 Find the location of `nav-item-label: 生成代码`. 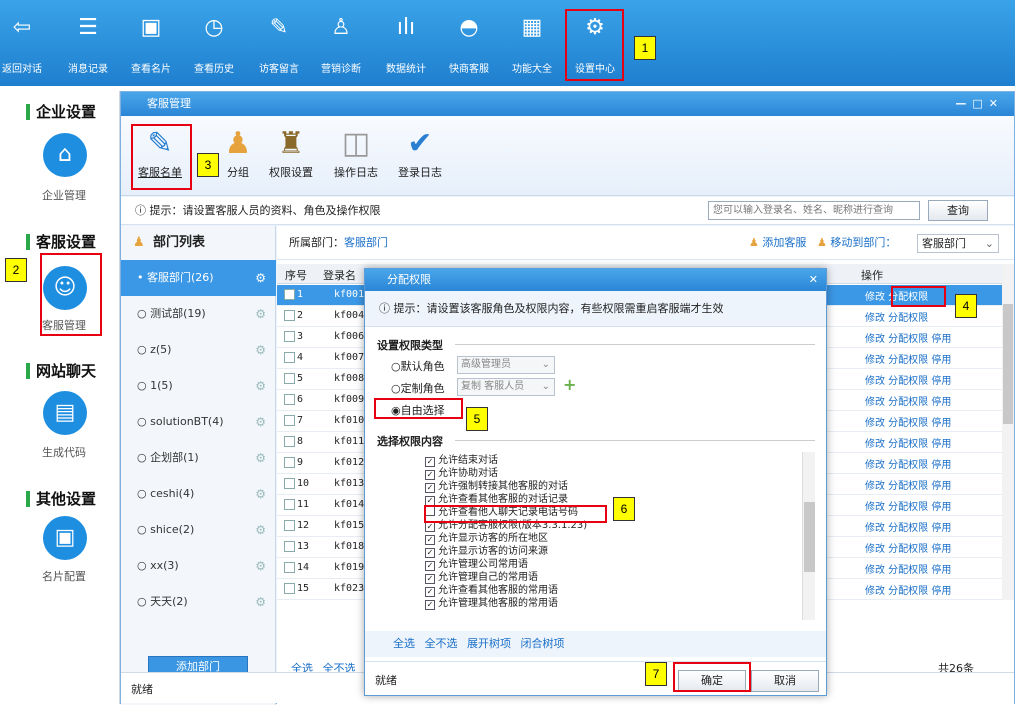

nav-item-label: 生成代码 is located at coordinates (64, 452).